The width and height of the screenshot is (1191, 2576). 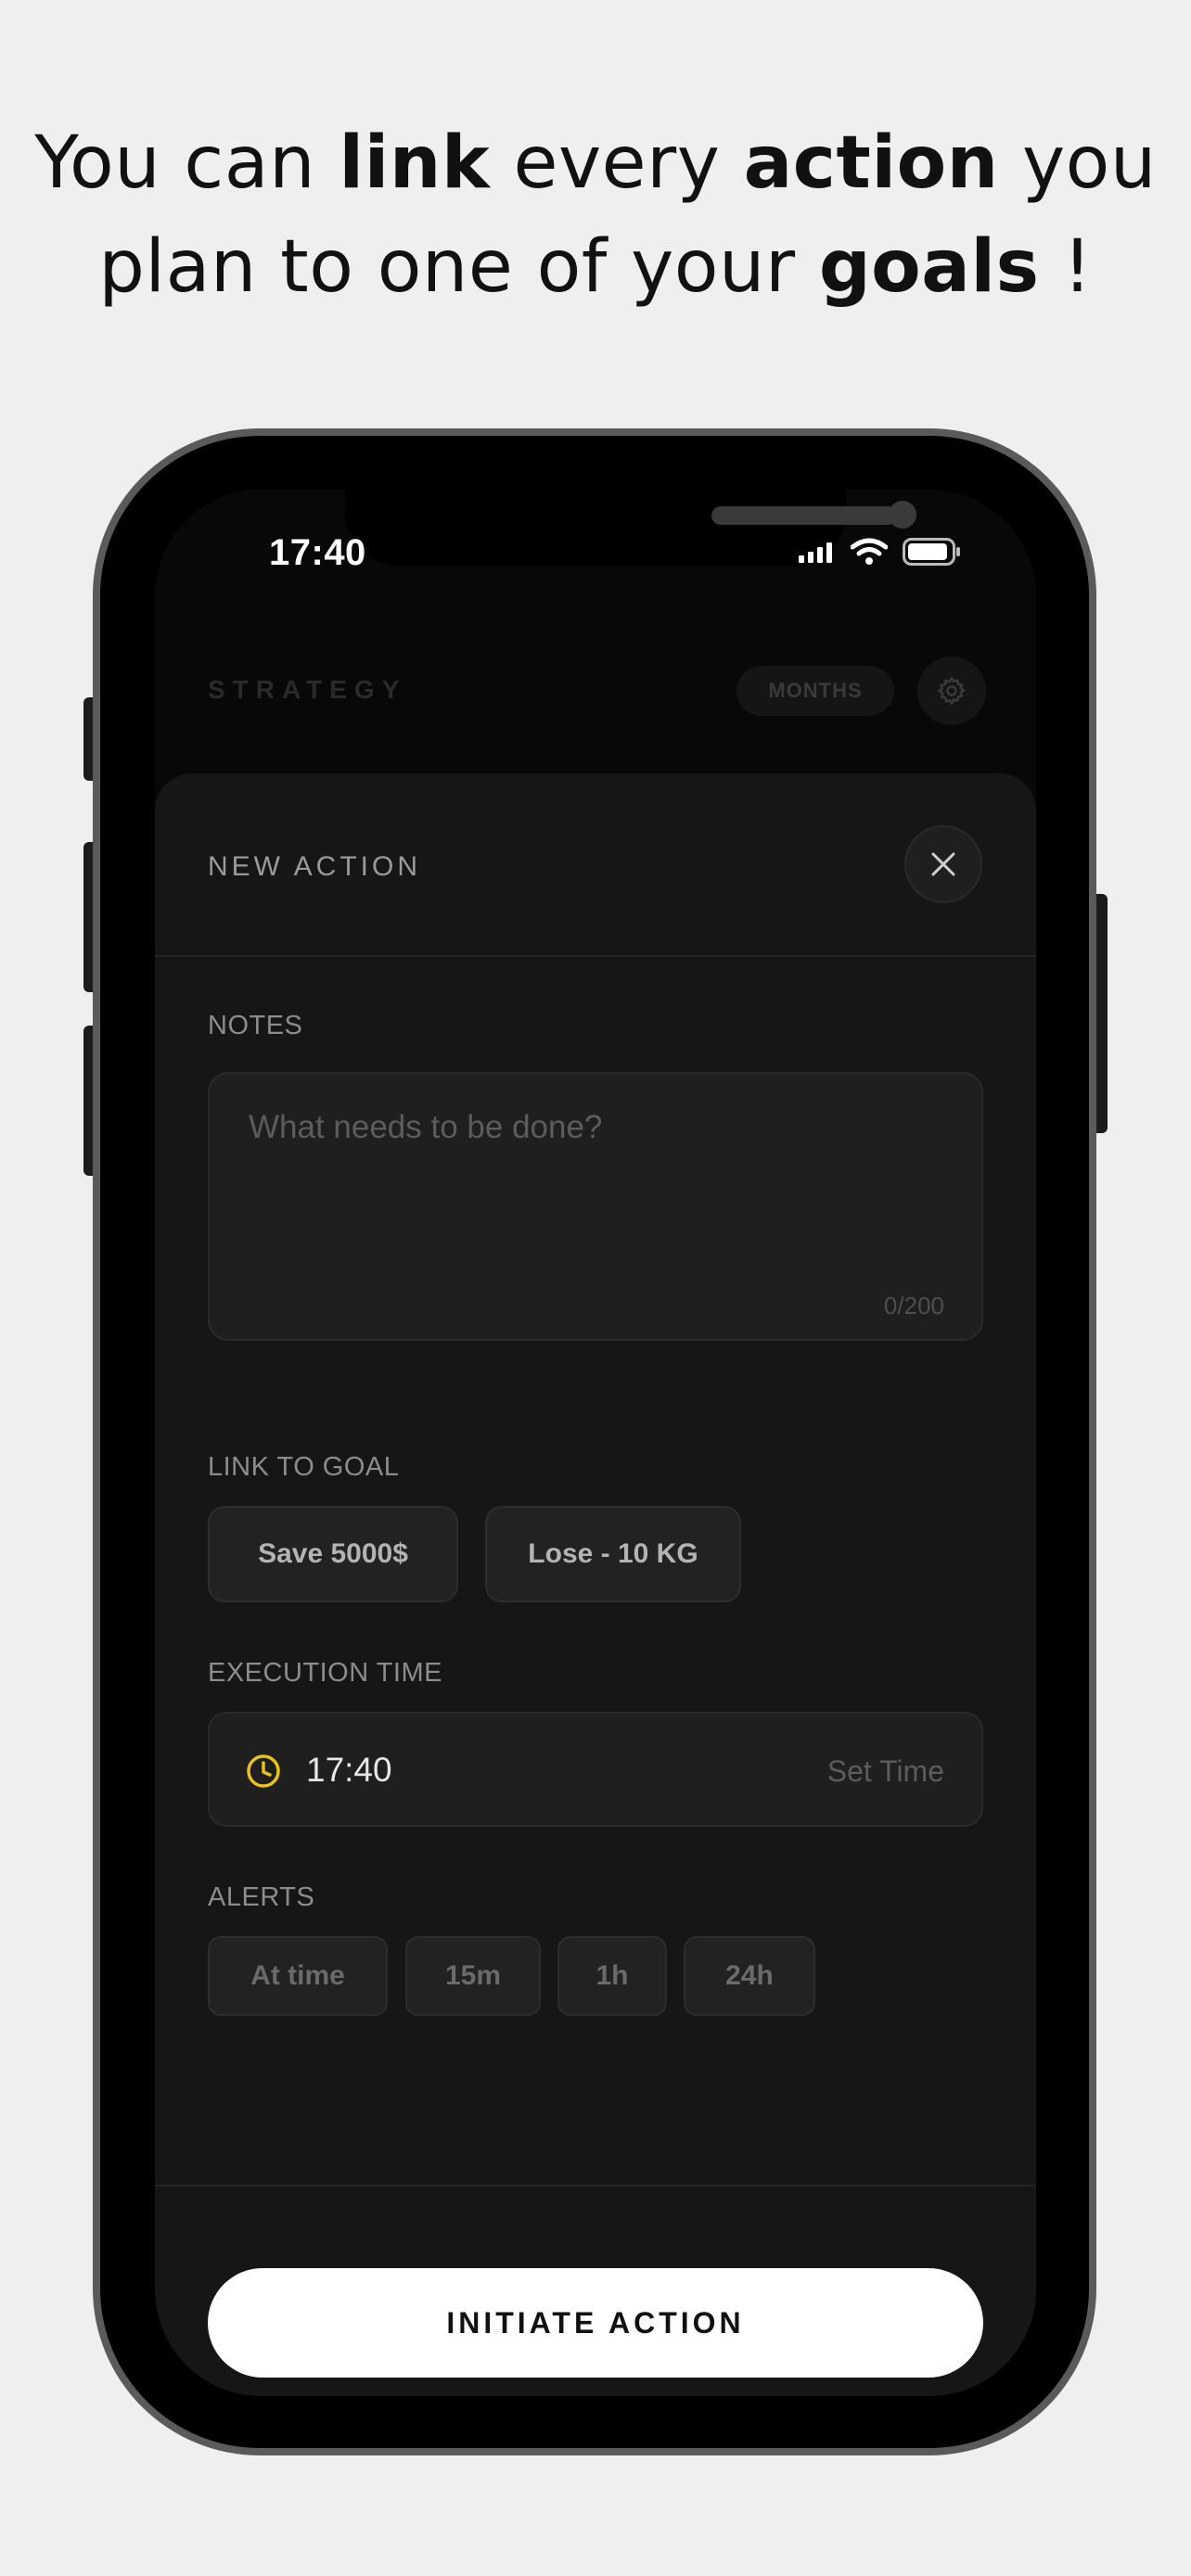 What do you see at coordinates (597, 694) in the screenshot?
I see `app-header: STRATEGY MONTHS` at bounding box center [597, 694].